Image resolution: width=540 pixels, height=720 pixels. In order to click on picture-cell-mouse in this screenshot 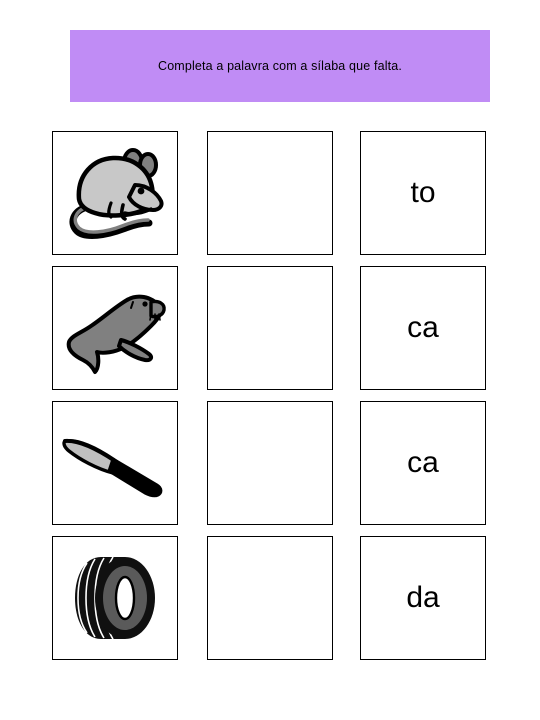, I will do `click(115, 193)`.